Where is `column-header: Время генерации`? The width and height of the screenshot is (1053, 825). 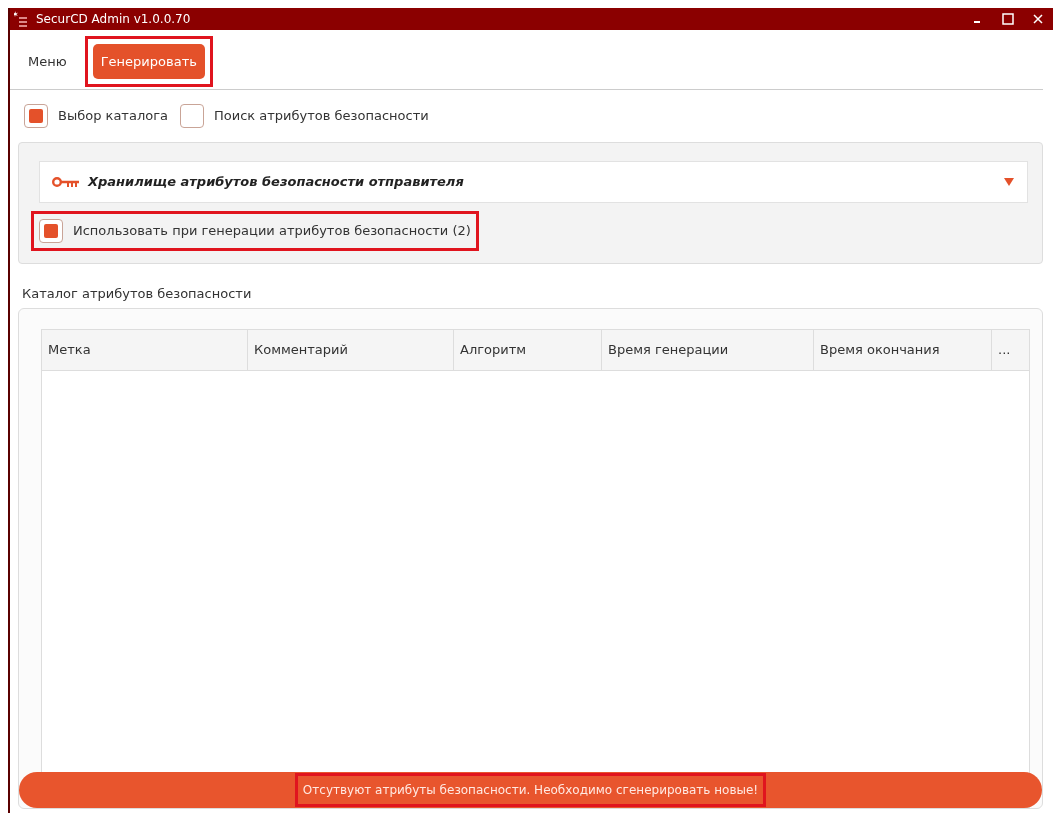 column-header: Время генерации is located at coordinates (708, 349).